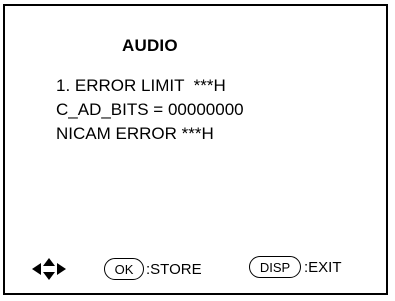 This screenshot has height=301, width=395. What do you see at coordinates (135, 133) in the screenshot?
I see `menu-item-nicam-error: NICAM ERROR ***H` at bounding box center [135, 133].